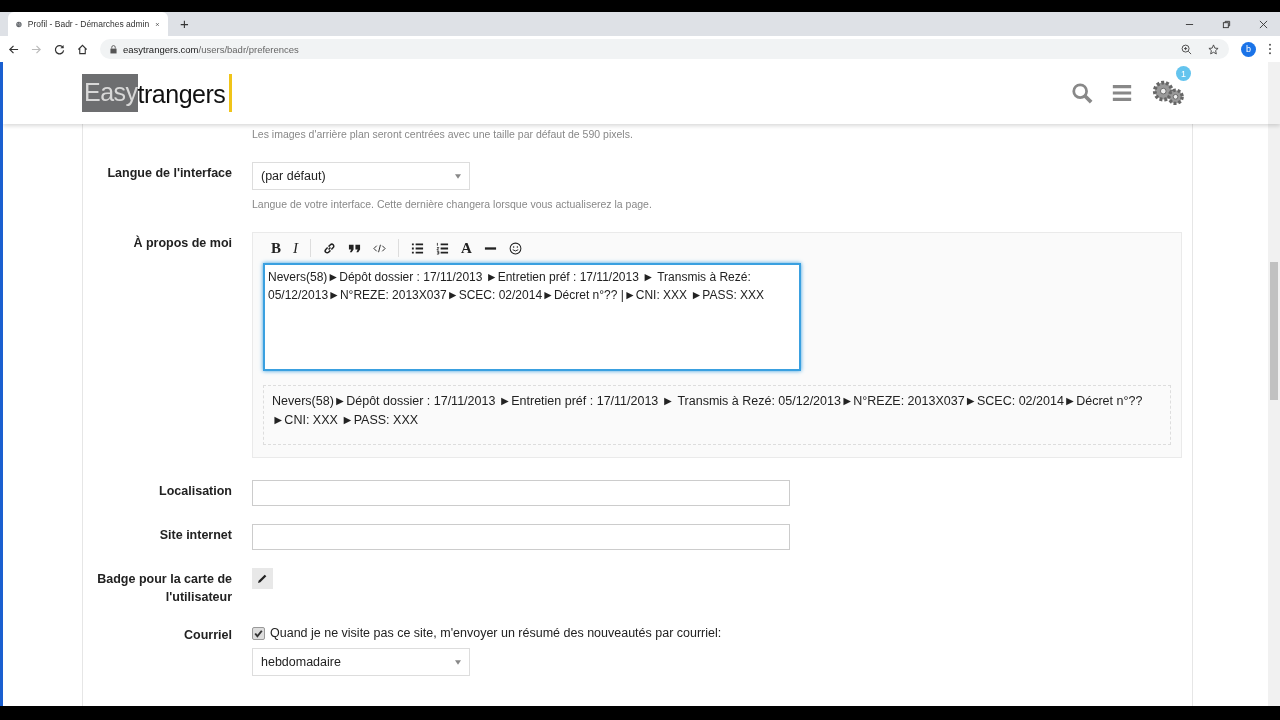 This screenshot has width=1280, height=720. What do you see at coordinates (195, 535) in the screenshot?
I see `field-label: Site internet` at bounding box center [195, 535].